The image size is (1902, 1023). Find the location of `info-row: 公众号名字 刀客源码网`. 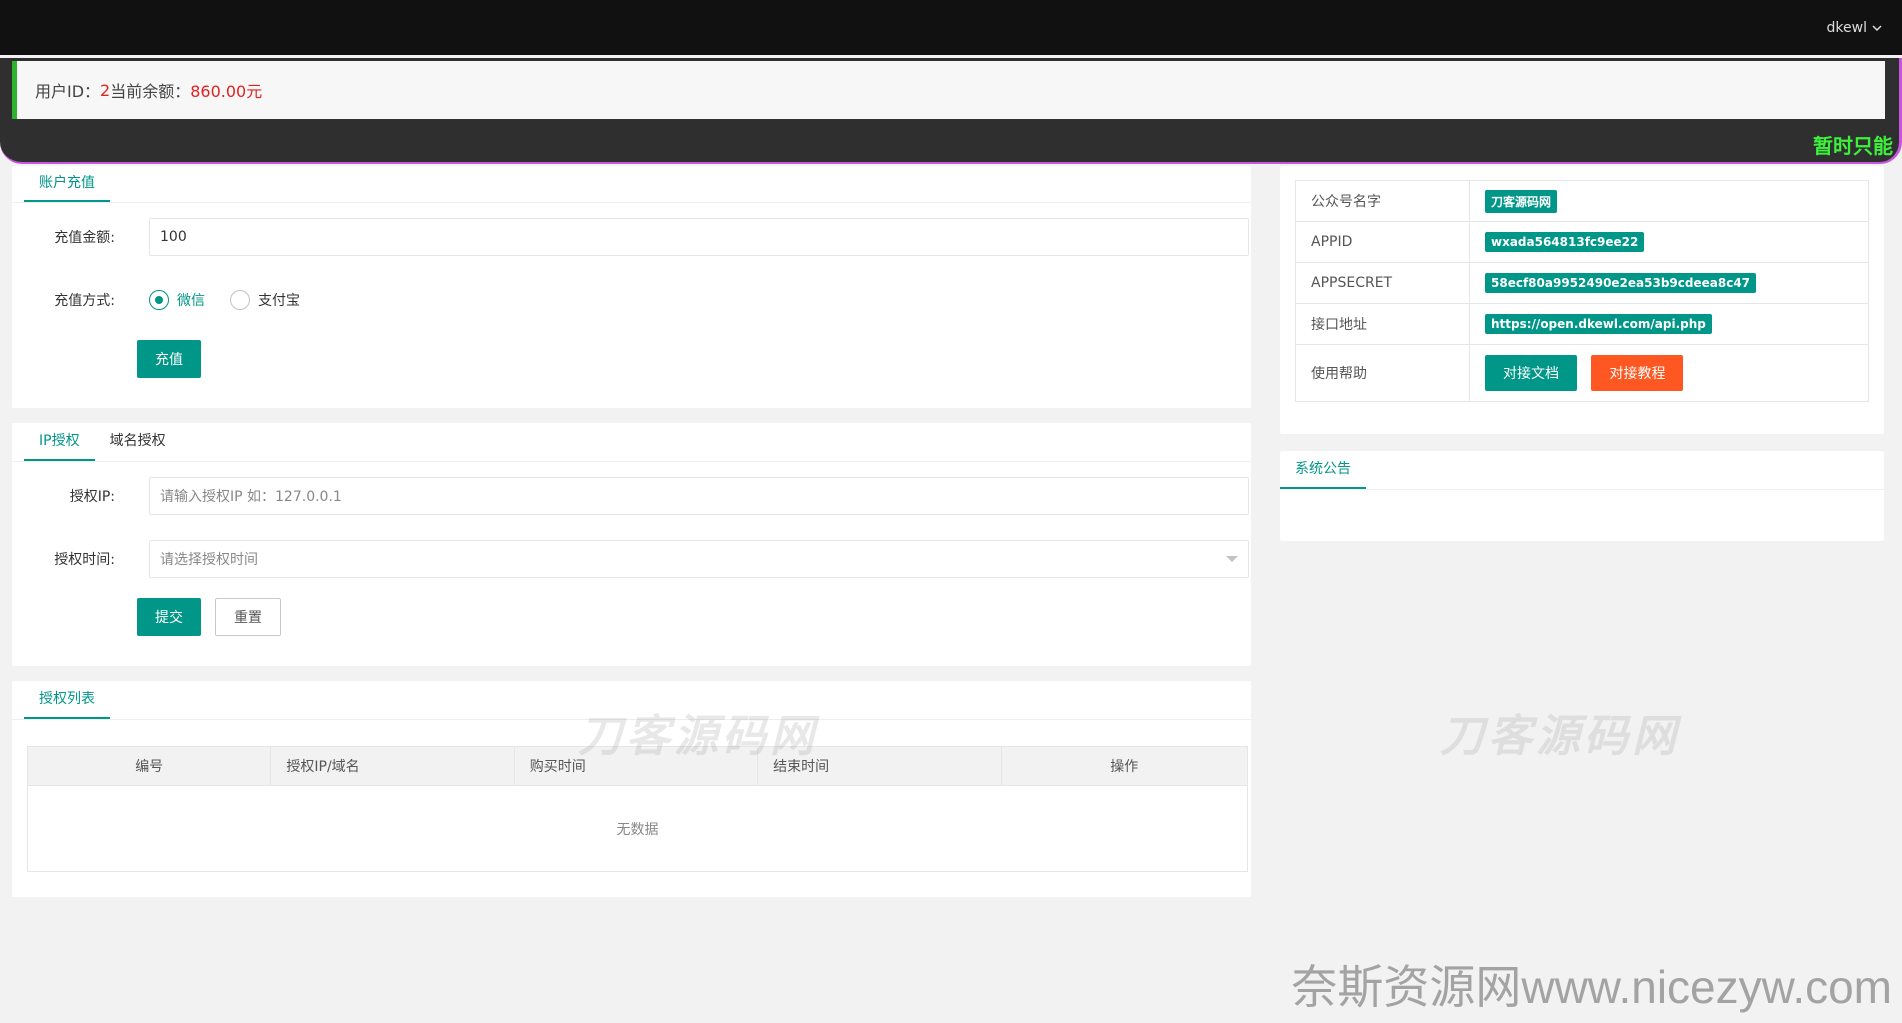

info-row: 公众号名字 刀客源码网 is located at coordinates (1582, 201).